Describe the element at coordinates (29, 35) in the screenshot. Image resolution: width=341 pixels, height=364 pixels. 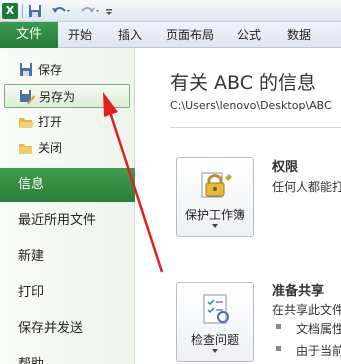
I see `tab-file: 文件` at that location.